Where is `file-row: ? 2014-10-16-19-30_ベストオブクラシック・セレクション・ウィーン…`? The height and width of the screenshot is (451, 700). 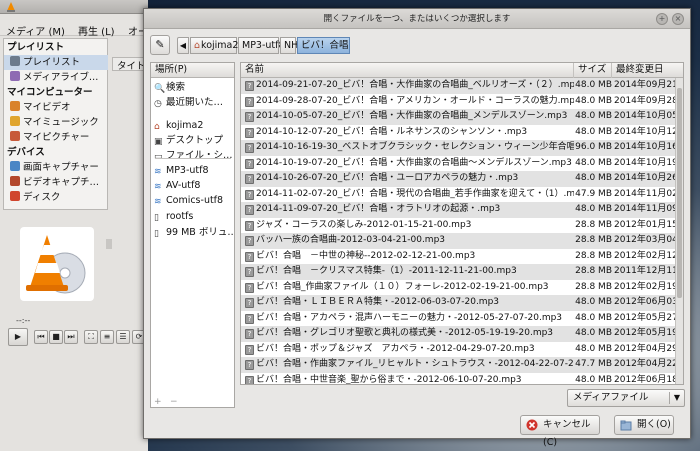 file-row: ? 2014-10-16-19-30_ベストオブクラシック・セレクション・ウィーン… is located at coordinates (458, 148).